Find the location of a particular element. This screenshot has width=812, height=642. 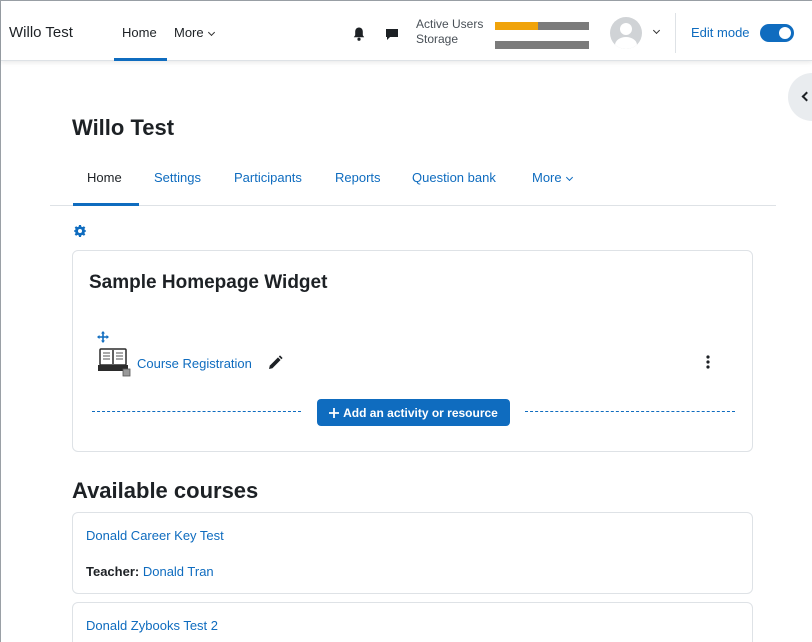

user-avatar is located at coordinates (626, 33).